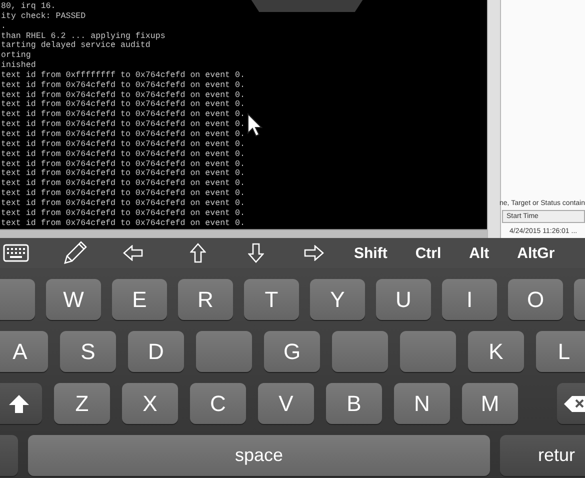  Describe the element at coordinates (286, 403) in the screenshot. I see `letter-key: V` at that location.